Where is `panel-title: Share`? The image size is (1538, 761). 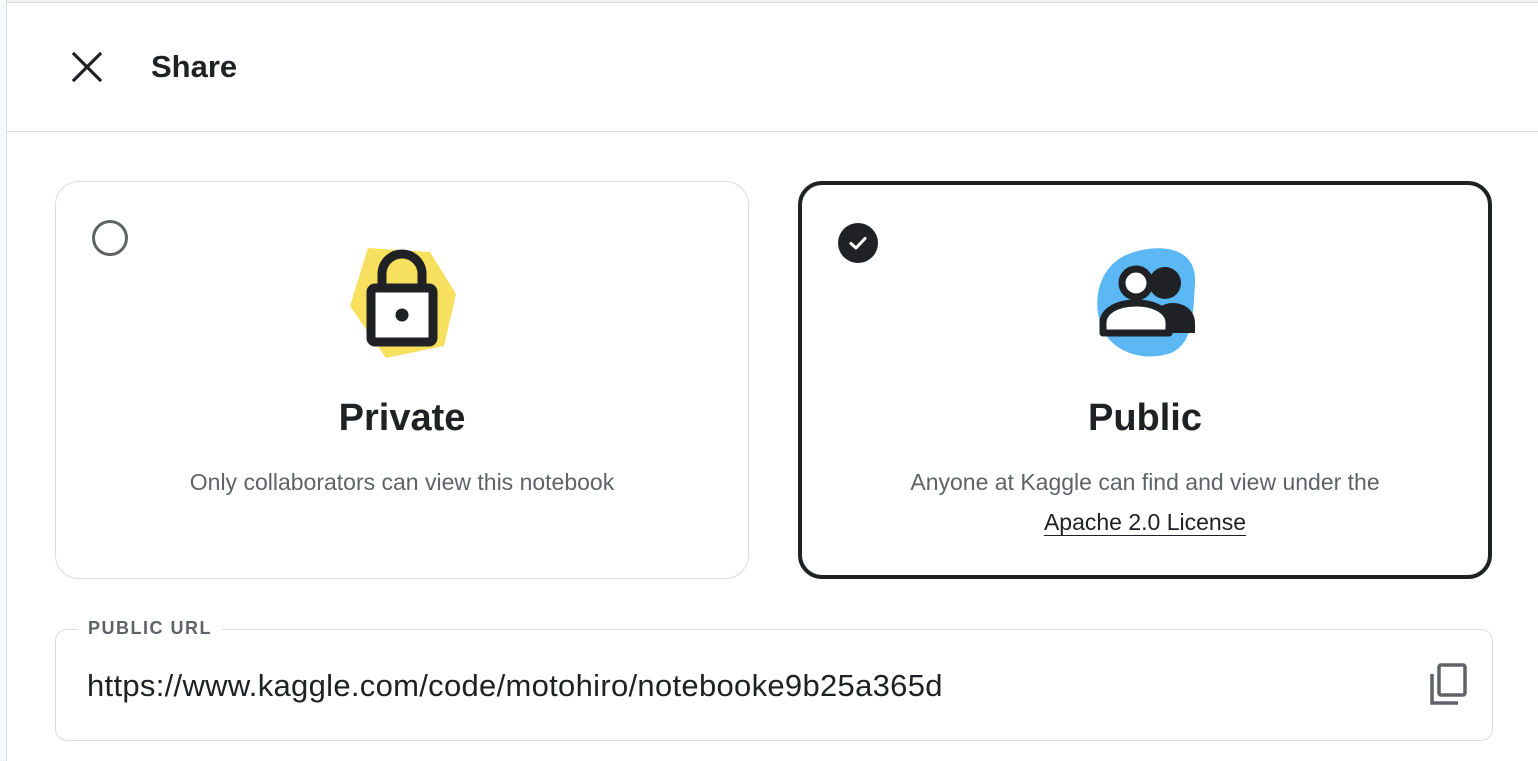 panel-title: Share is located at coordinates (194, 66).